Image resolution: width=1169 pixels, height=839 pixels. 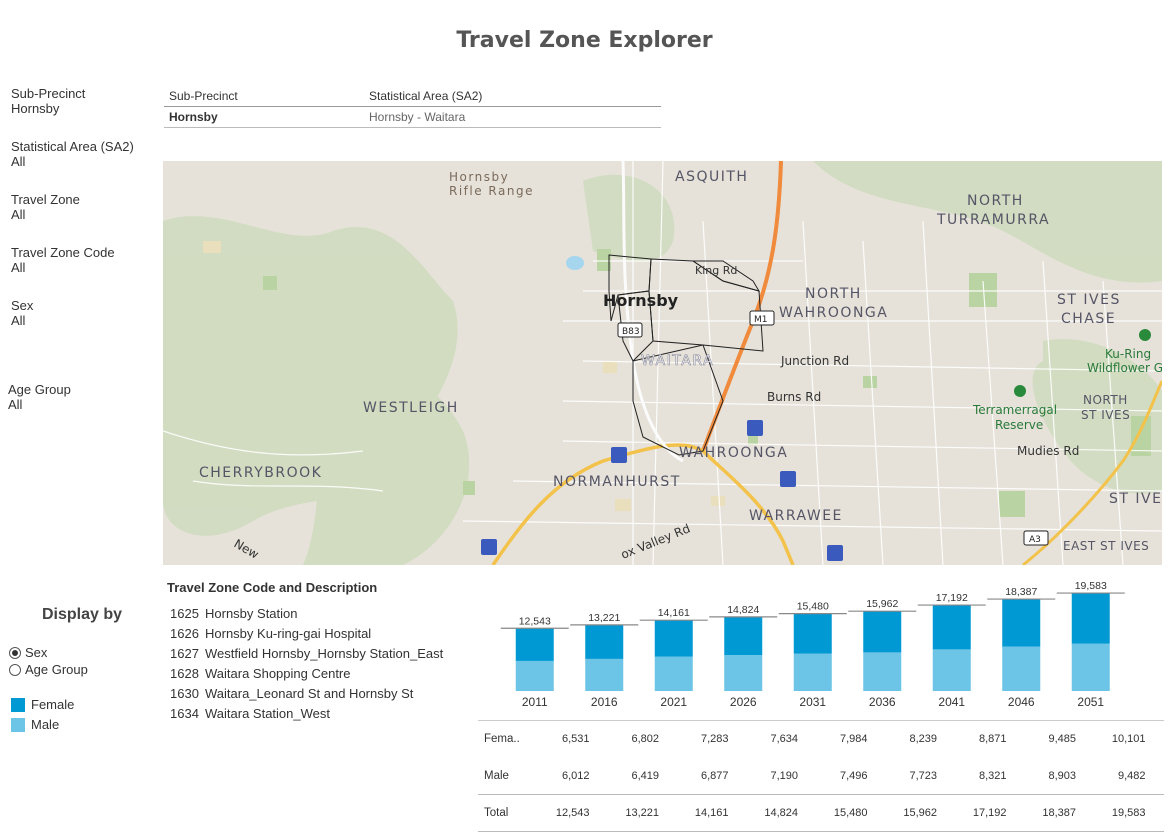 I want to click on radio-age-group: Age Group, so click(x=48, y=669).